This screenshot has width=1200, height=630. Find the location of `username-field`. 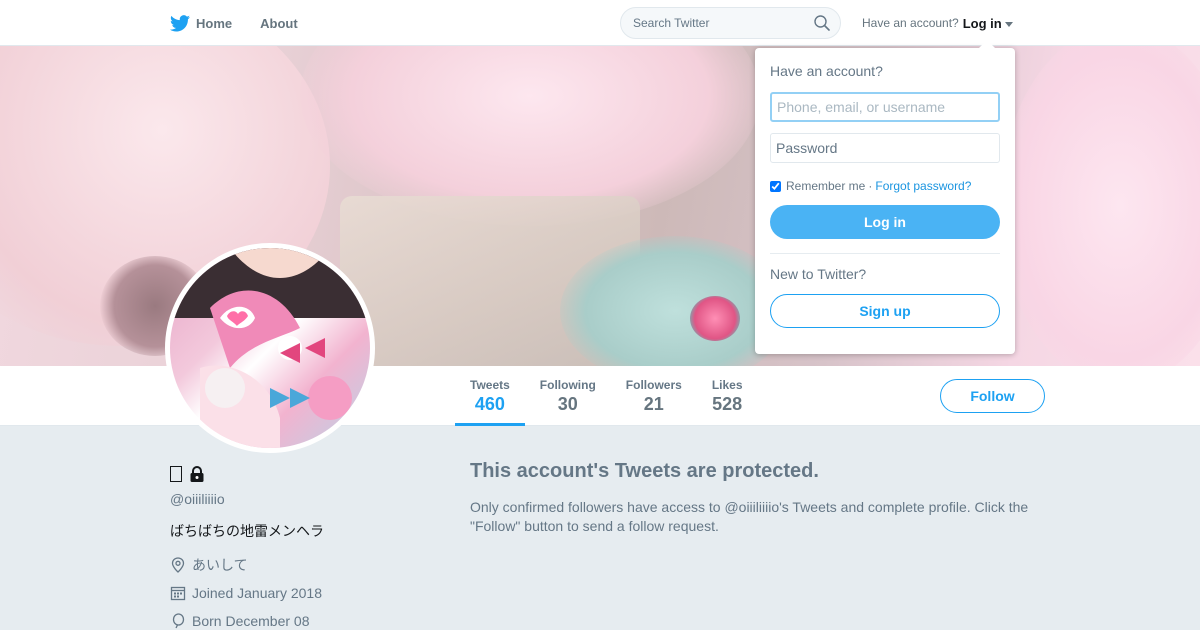

username-field is located at coordinates (885, 107).